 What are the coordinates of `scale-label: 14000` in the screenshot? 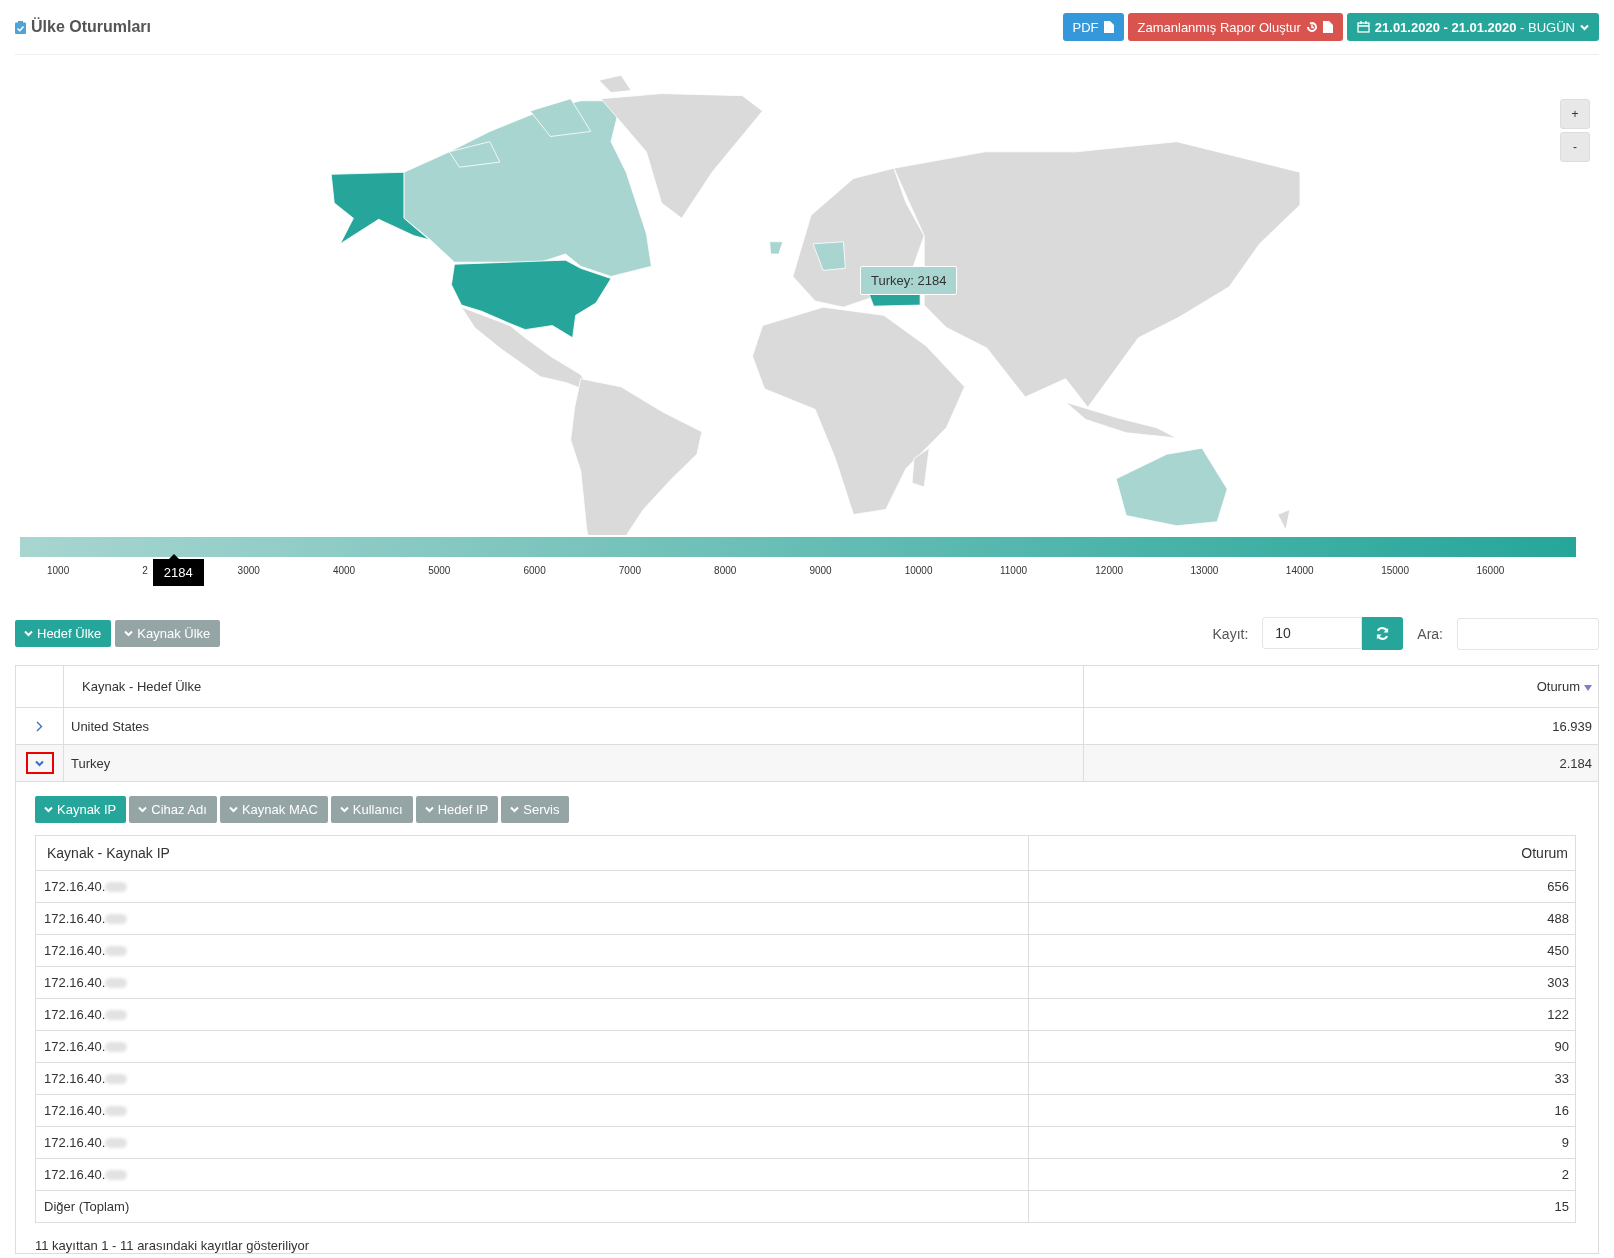 It's located at (1299, 570).